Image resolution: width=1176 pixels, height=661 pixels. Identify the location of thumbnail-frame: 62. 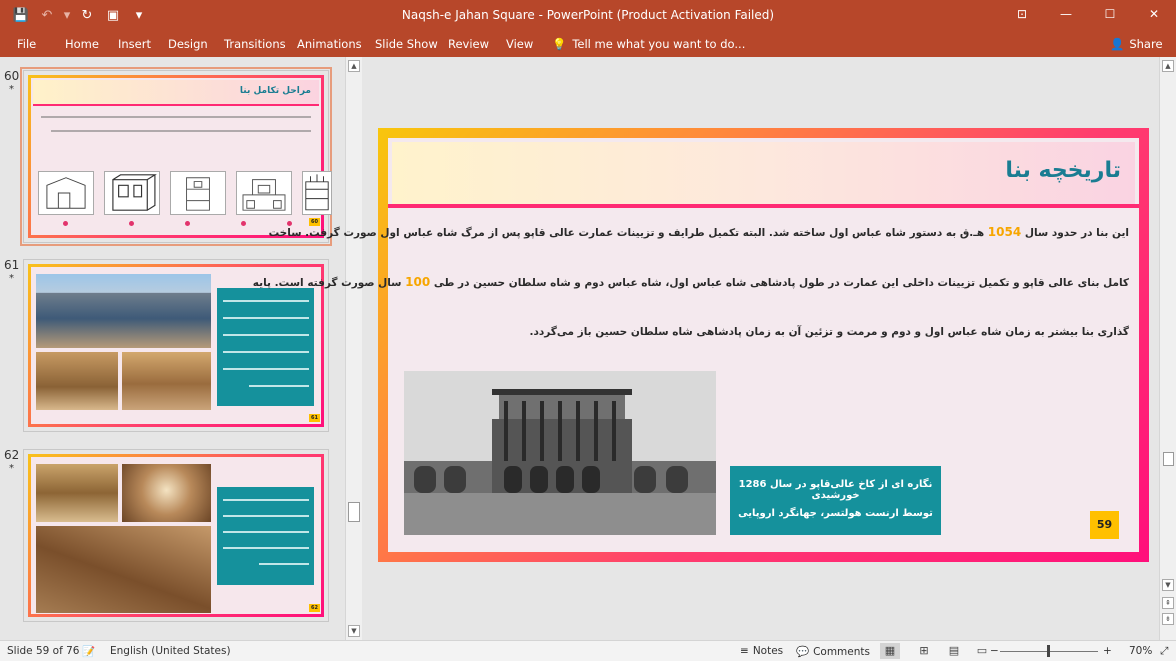
(176, 535).